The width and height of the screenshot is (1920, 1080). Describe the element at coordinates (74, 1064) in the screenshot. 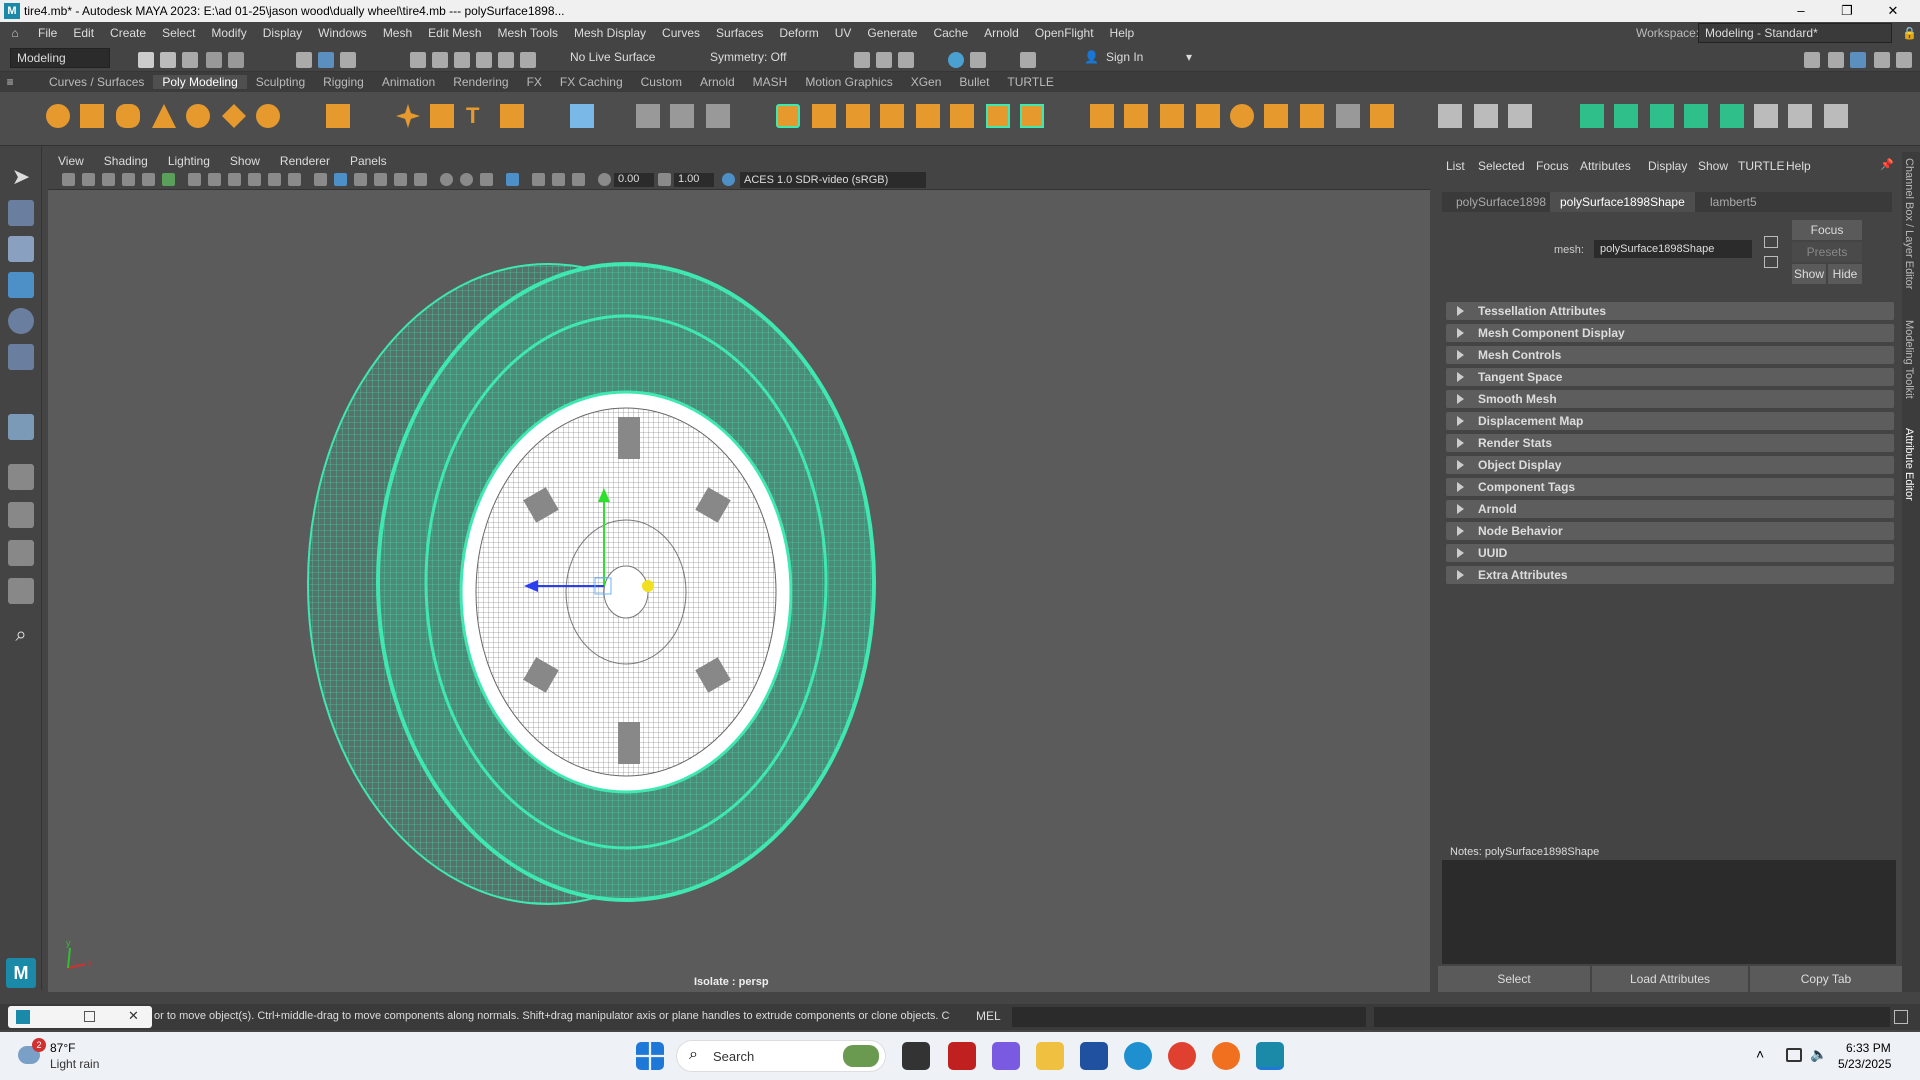

I see `weather-description: Light rain` at that location.